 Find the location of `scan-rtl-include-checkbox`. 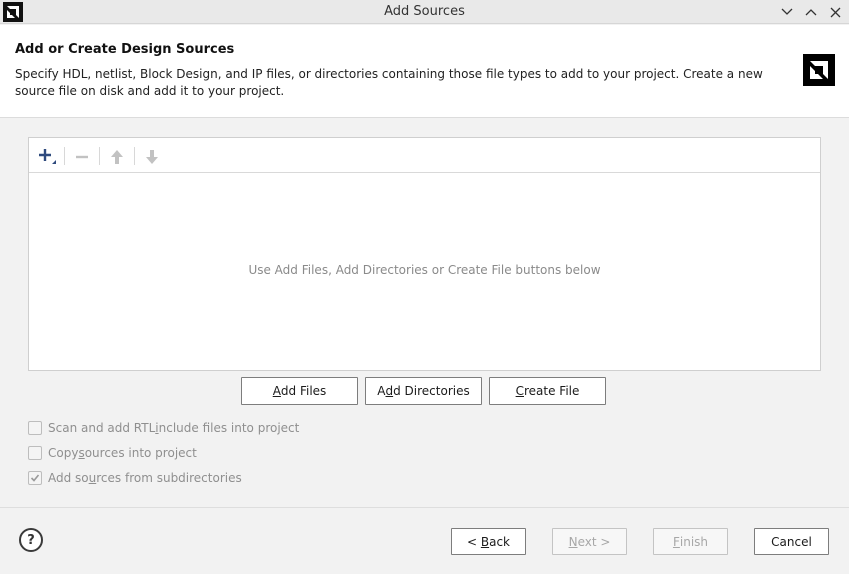

scan-rtl-include-checkbox is located at coordinates (35, 428).